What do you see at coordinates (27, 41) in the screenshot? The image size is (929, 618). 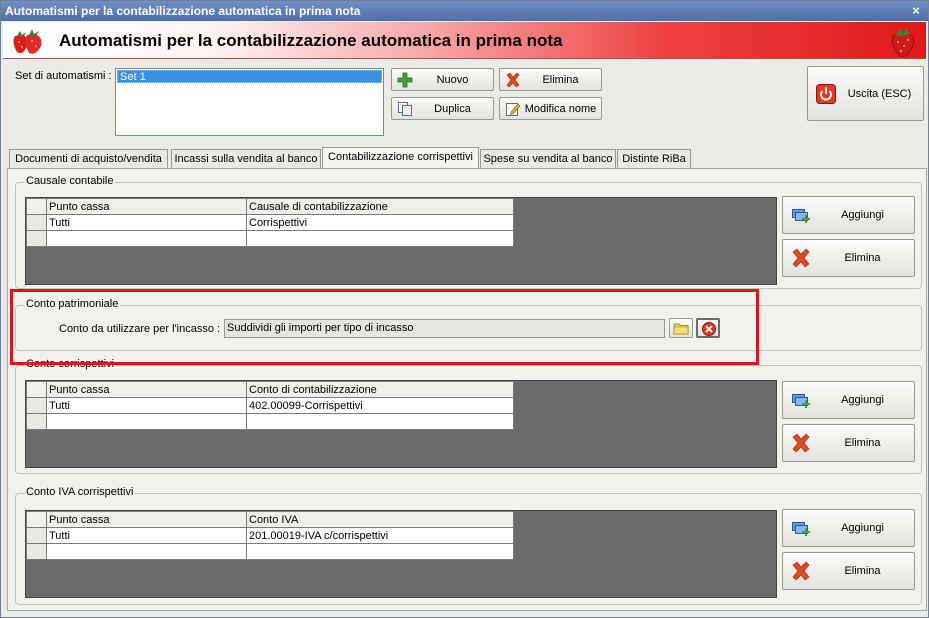 I see `strawberries-logo-icon` at bounding box center [27, 41].